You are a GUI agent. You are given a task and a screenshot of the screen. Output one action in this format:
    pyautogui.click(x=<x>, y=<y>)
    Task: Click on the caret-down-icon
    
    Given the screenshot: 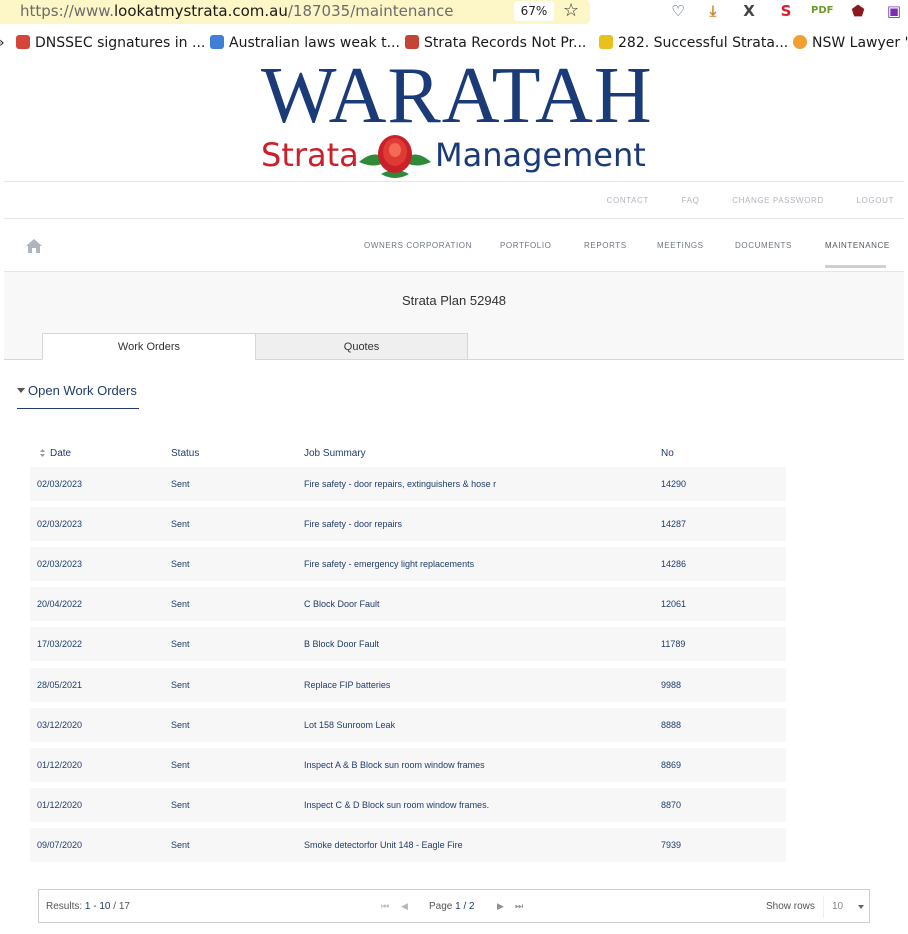 What is the action you would take?
    pyautogui.click(x=21, y=390)
    